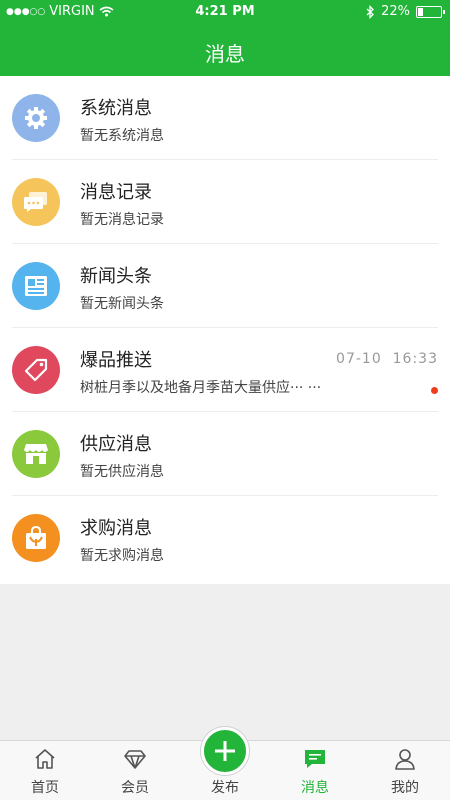 The height and width of the screenshot is (800, 450). I want to click on publish-button, so click(225, 751).